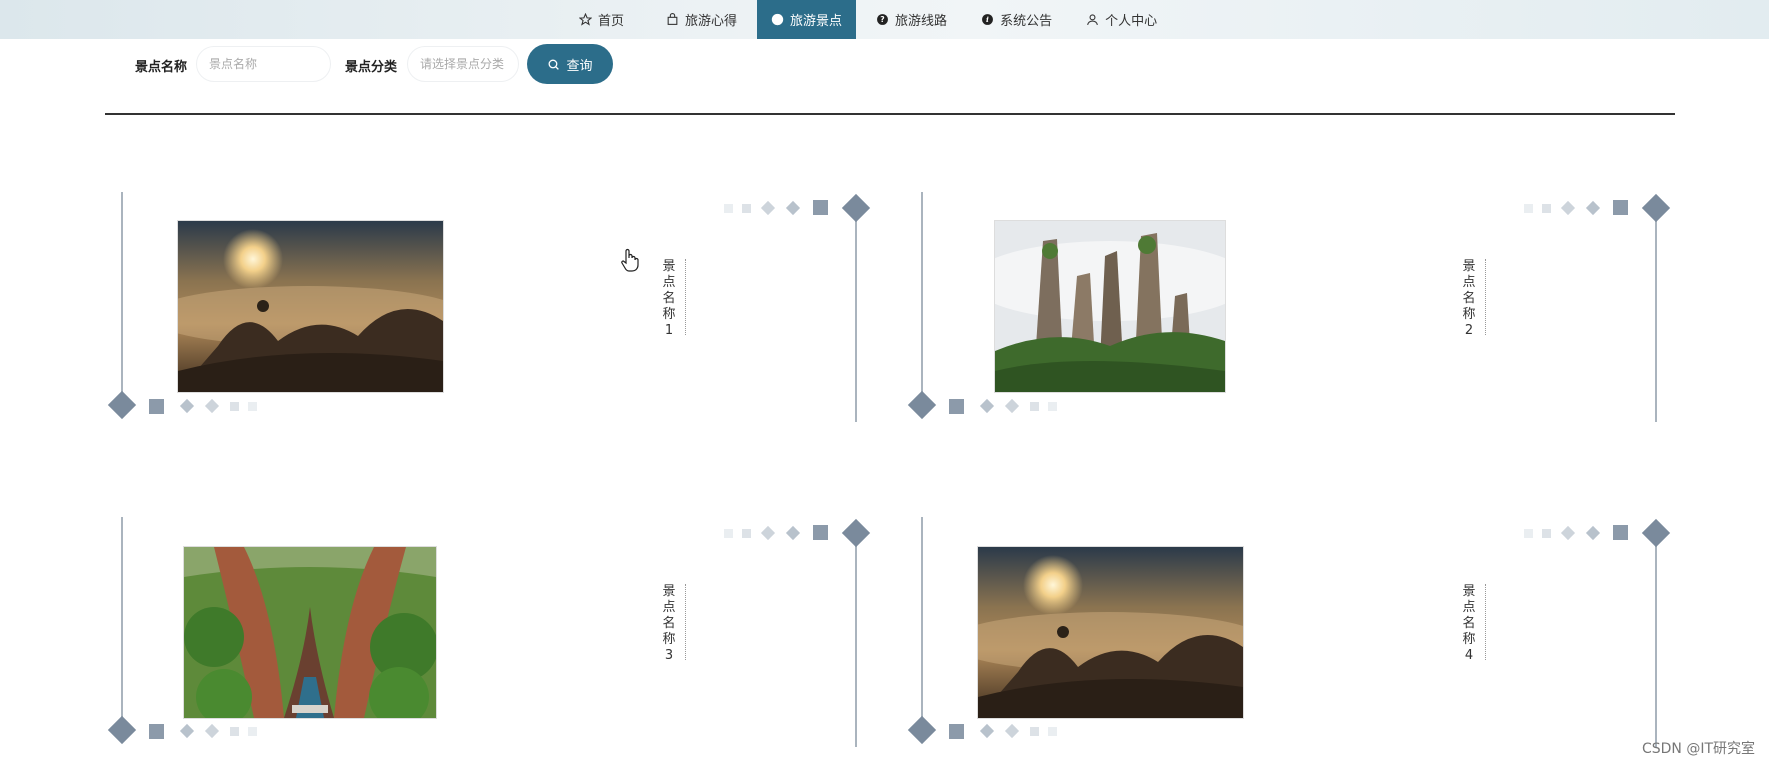  I want to click on bag-icon, so click(672, 19).